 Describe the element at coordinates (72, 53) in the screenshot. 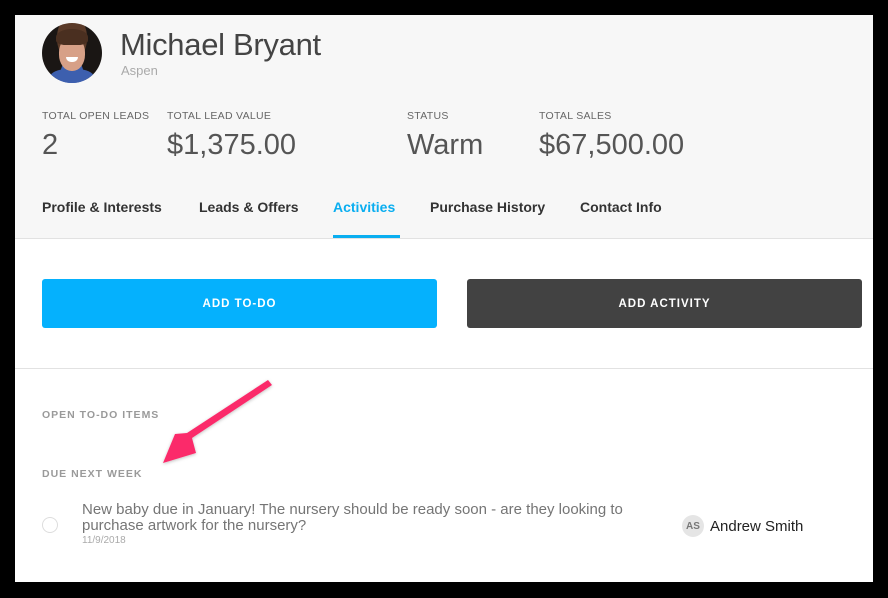

I see `avatar` at that location.